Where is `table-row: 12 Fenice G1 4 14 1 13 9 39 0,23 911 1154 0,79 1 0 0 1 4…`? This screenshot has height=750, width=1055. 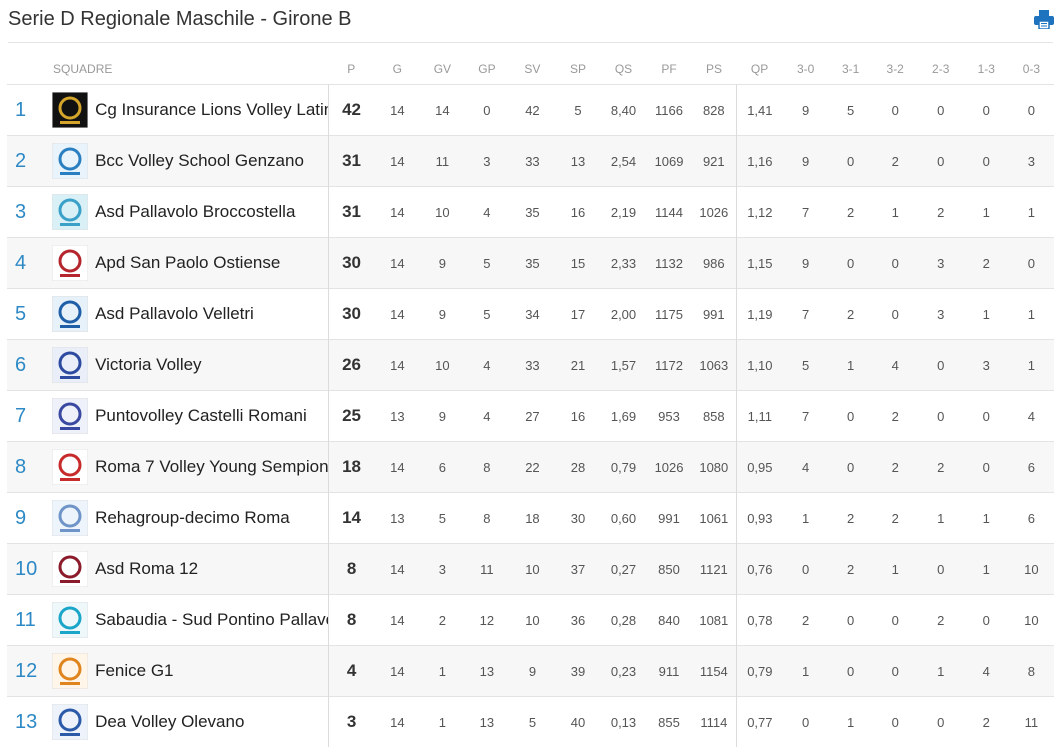 table-row: 12 Fenice G1 4 14 1 13 9 39 0,23 911 1154 0,79 1 0 0 1 4… is located at coordinates (530, 671).